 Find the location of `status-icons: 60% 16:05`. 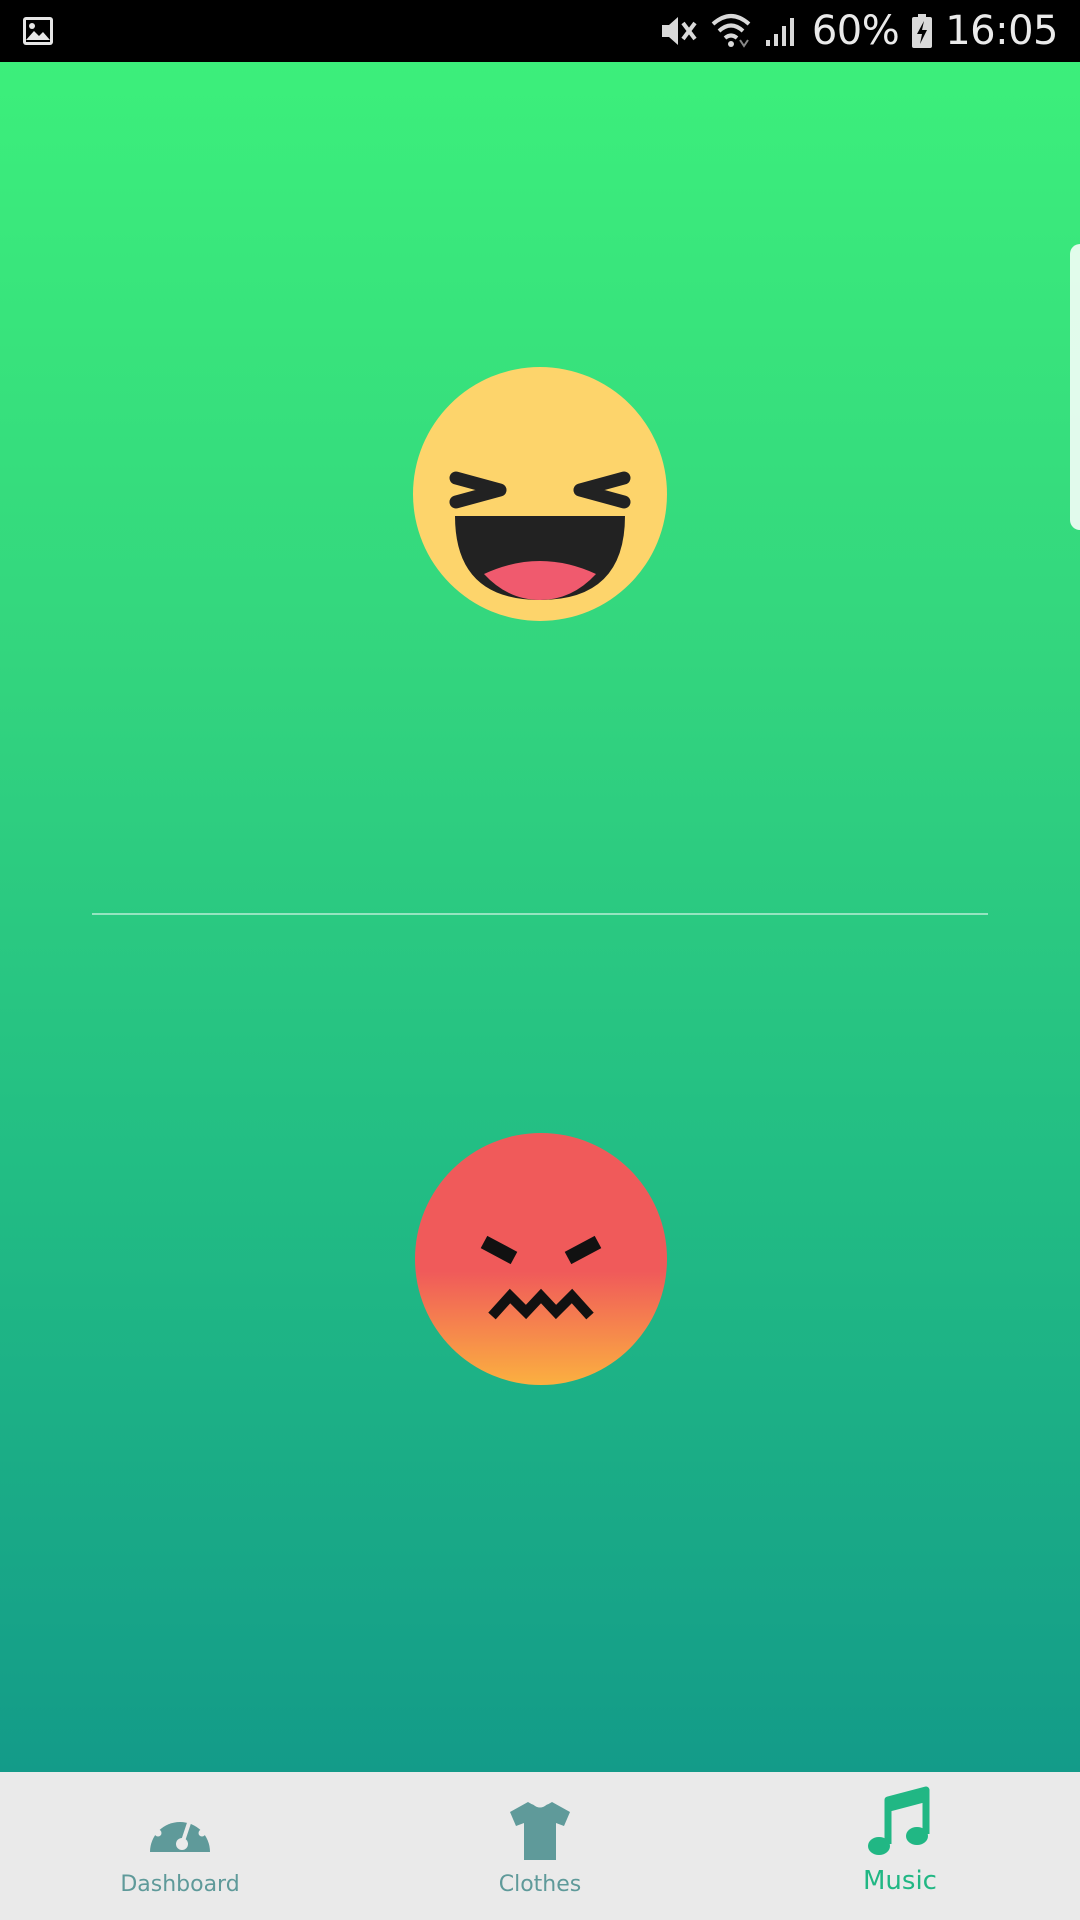

status-icons: 60% 16:05 is located at coordinates (858, 31).